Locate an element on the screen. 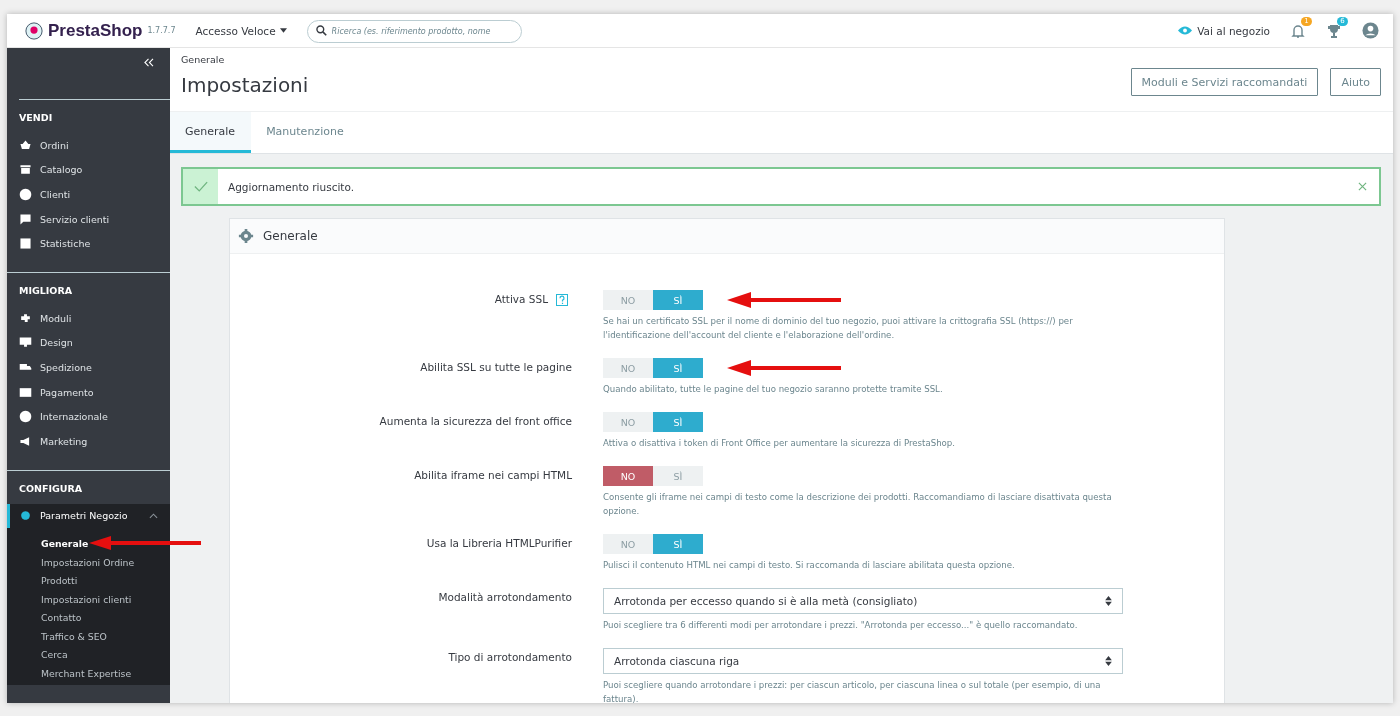 The width and height of the screenshot is (1400, 716). field-label: Aumenta la sicurezza del front office is located at coordinates (475, 421).